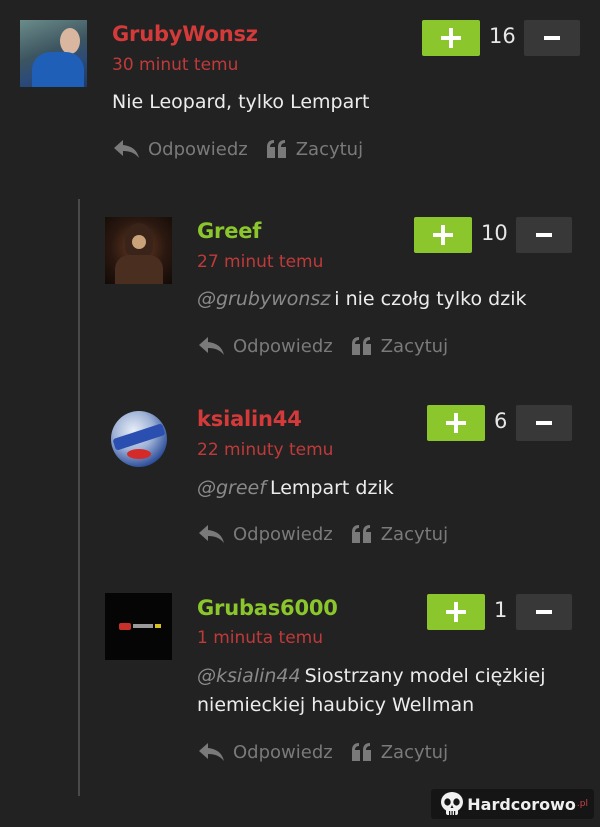  Describe the element at coordinates (267, 608) in the screenshot. I see `username: Grubas6000` at that location.